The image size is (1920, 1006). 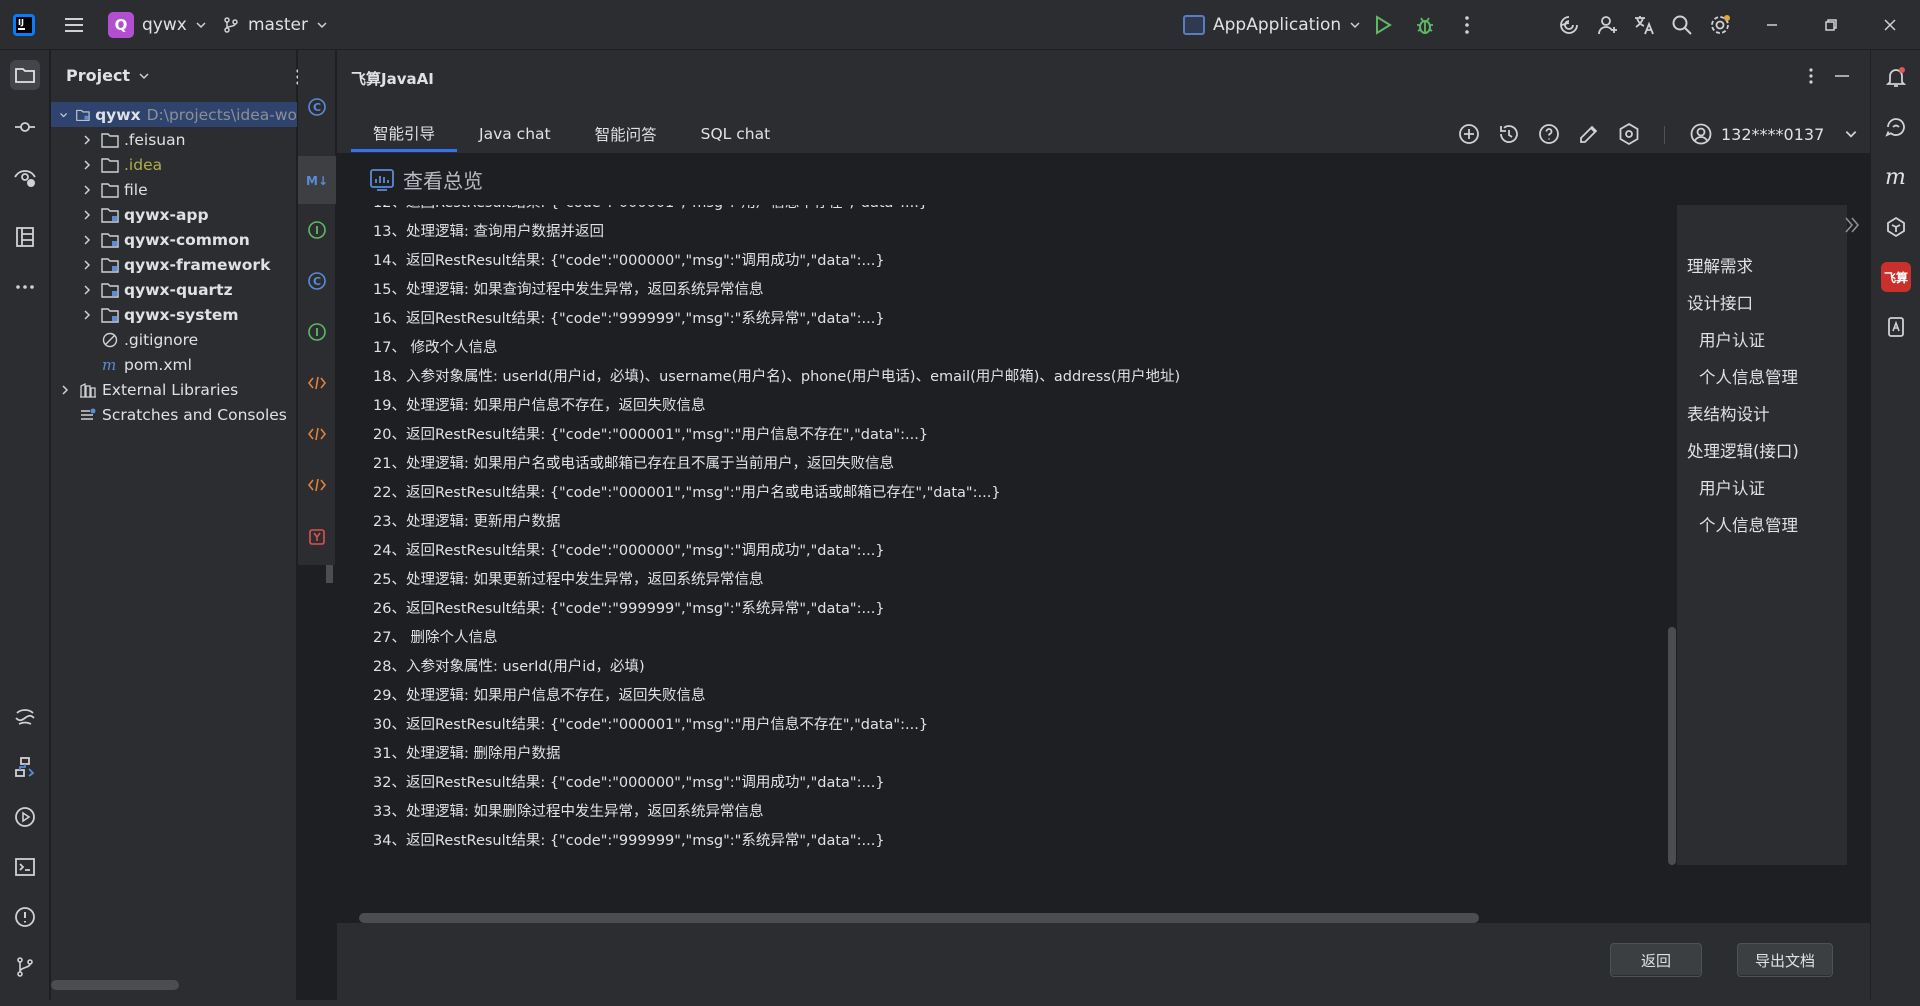 What do you see at coordinates (1842, 76) in the screenshot?
I see `hide-panel-icon` at bounding box center [1842, 76].